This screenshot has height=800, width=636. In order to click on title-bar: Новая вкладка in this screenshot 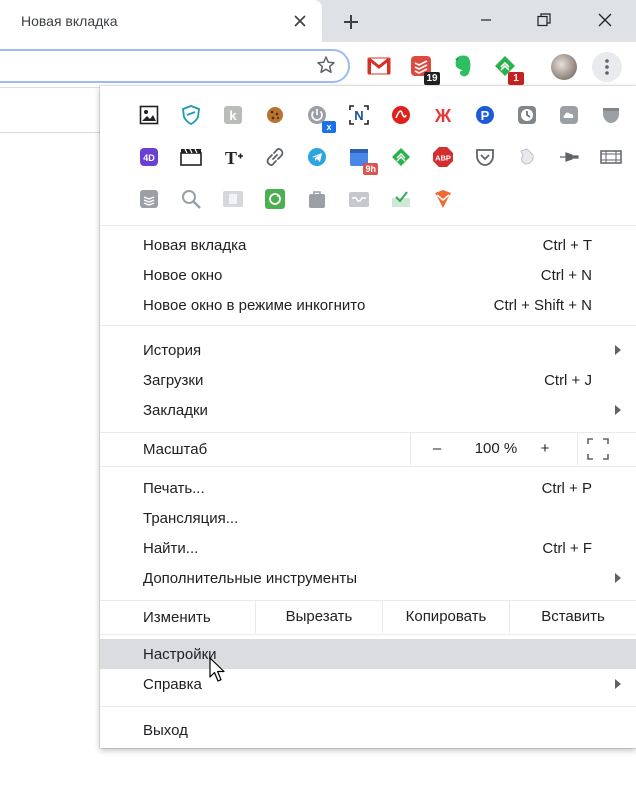, I will do `click(318, 21)`.